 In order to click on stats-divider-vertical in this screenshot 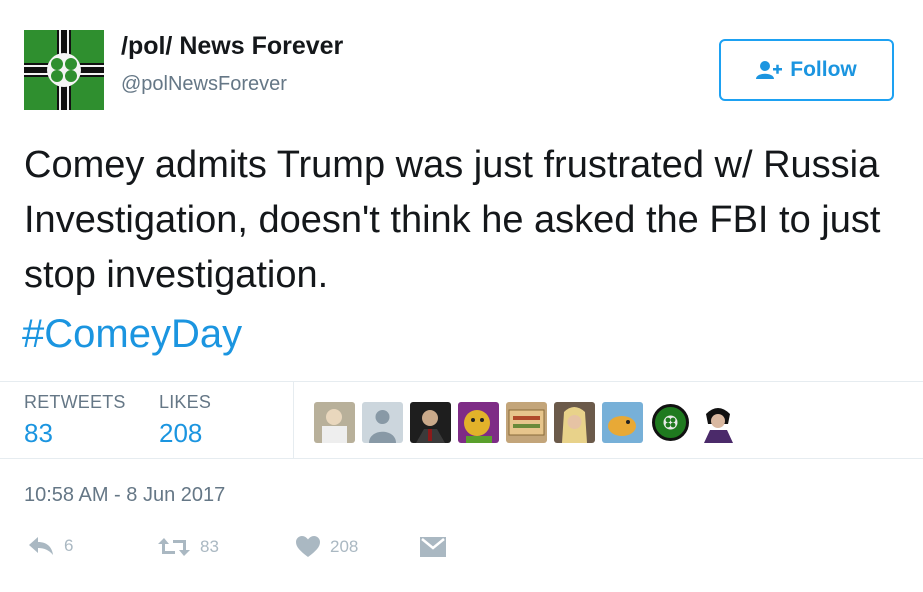, I will do `click(293, 420)`.